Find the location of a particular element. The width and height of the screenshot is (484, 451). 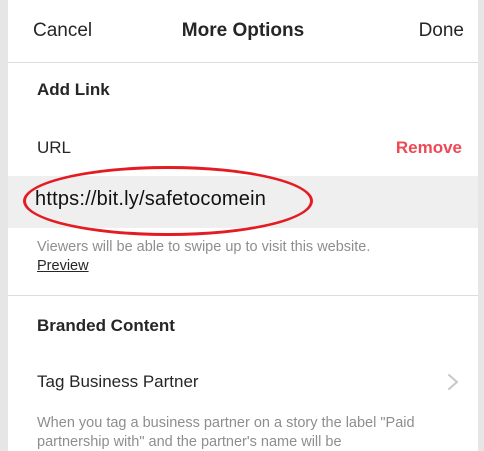

branded-content-section-title: Branded Content is located at coordinates (106, 325).